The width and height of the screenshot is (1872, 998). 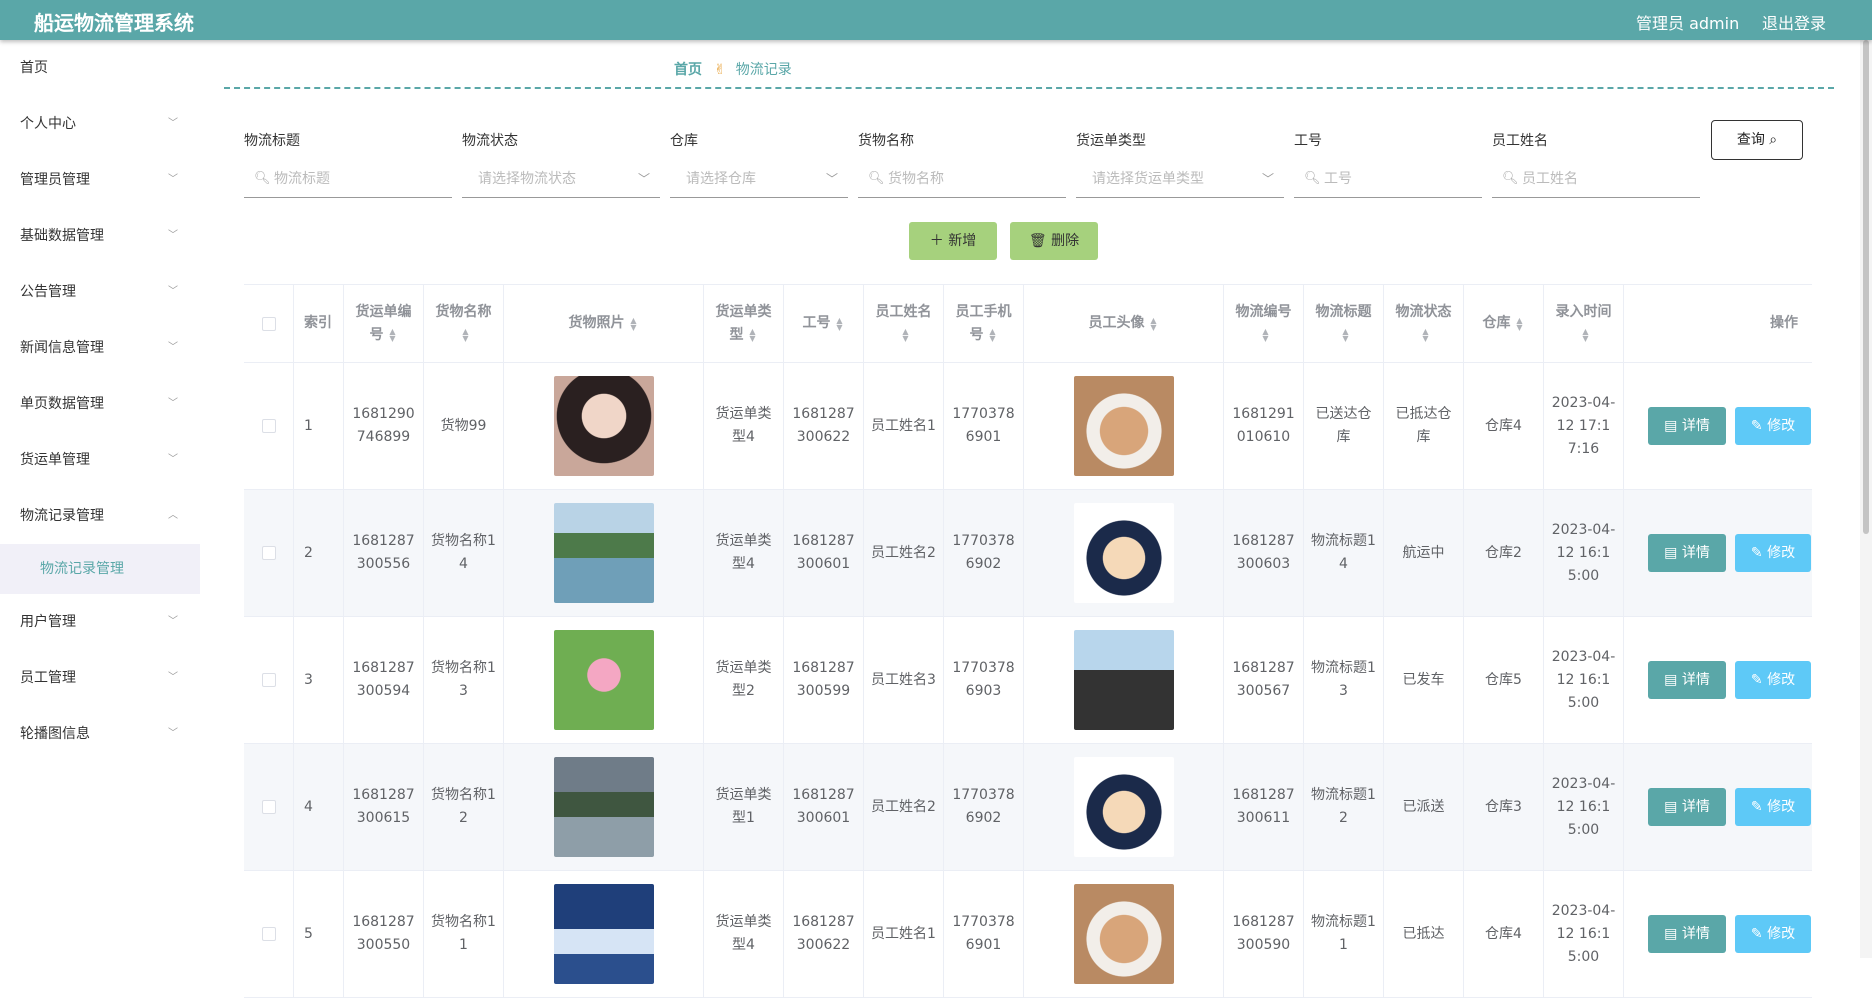 What do you see at coordinates (1866, 287) in the screenshot?
I see `scrollbar-thumb` at bounding box center [1866, 287].